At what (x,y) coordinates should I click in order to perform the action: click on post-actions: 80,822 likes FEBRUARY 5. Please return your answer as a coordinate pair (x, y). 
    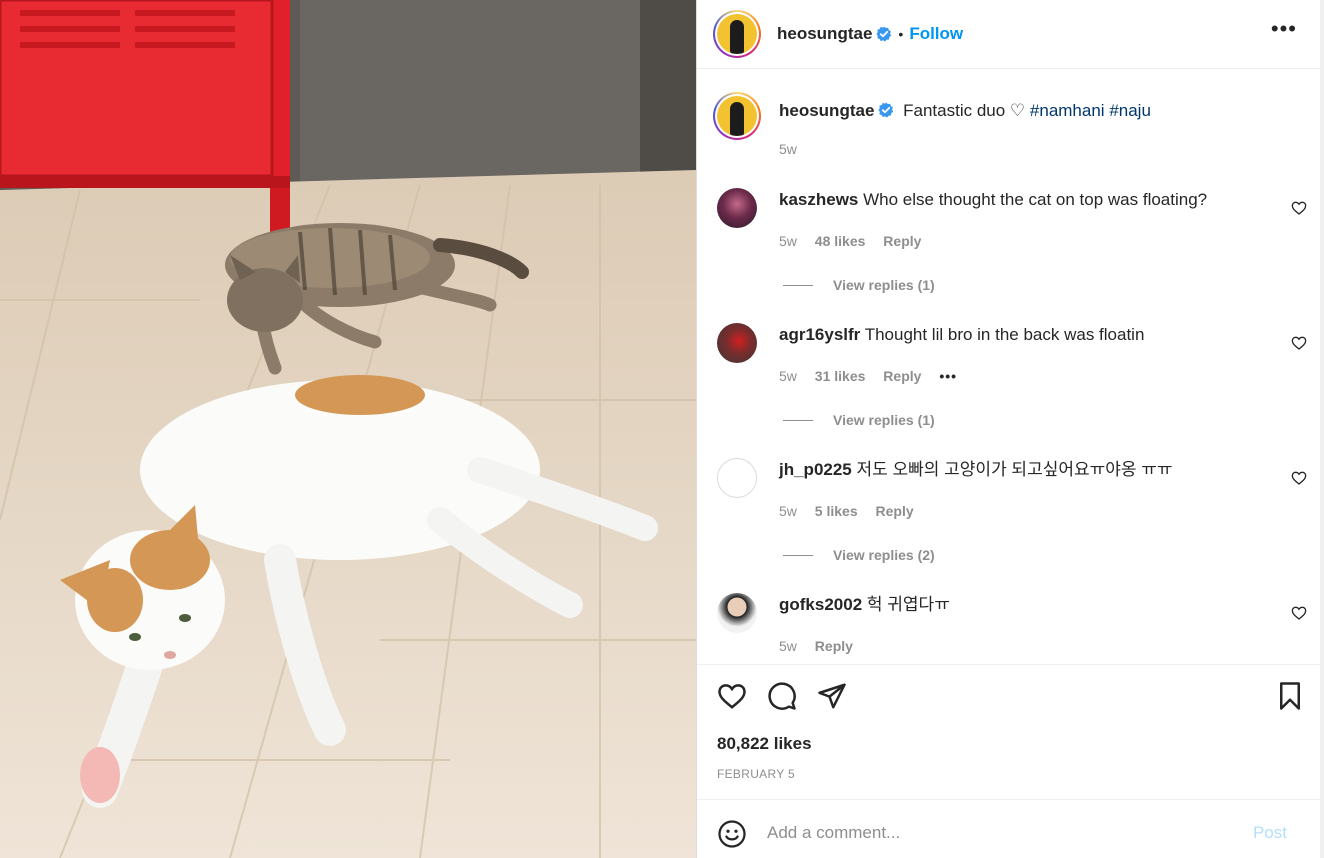
    Looking at the image, I should click on (1009, 731).